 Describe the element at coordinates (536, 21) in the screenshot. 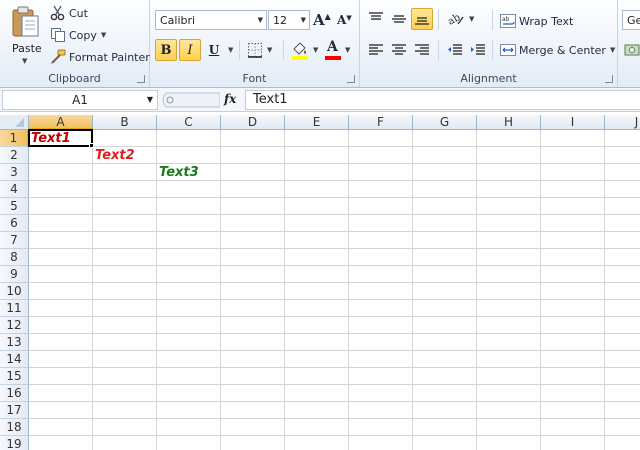

I see `wrap-text-button: ab Wrap Text` at that location.